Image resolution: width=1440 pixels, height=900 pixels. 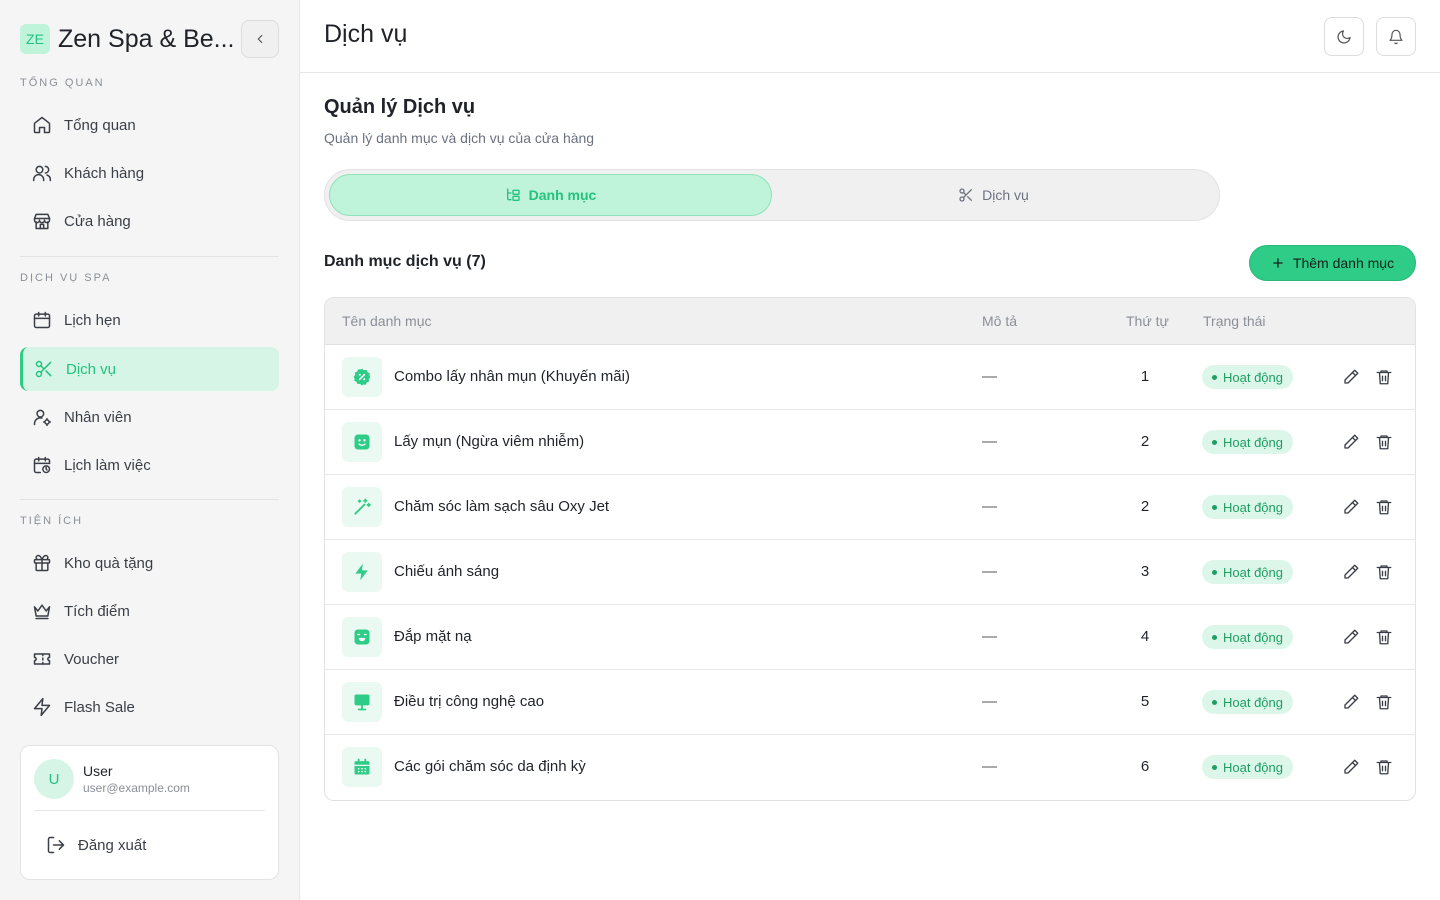 What do you see at coordinates (1147, 321) in the screenshot?
I see `column-header-order: Thứ tự` at bounding box center [1147, 321].